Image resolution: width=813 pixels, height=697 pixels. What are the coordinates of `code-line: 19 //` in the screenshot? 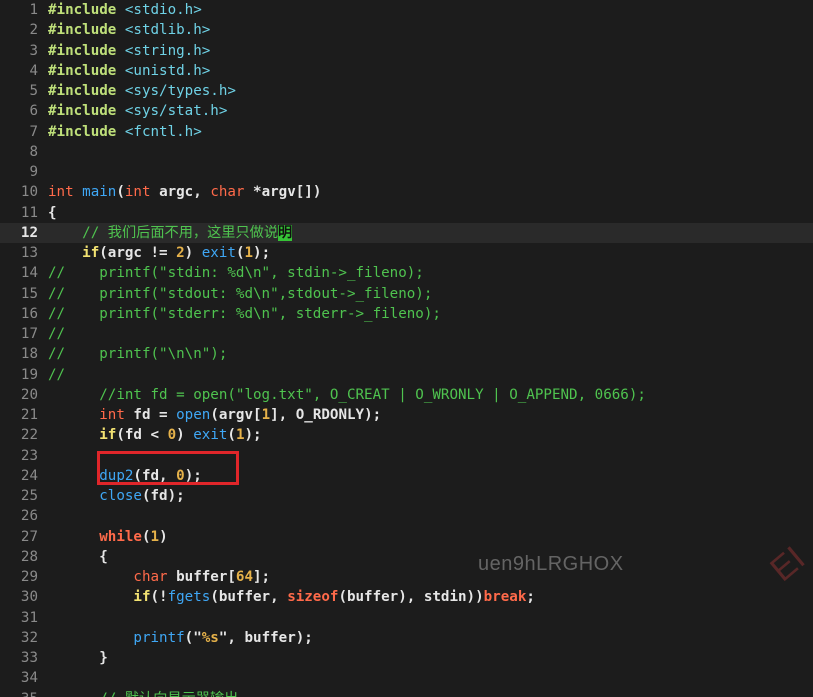 It's located at (406, 375).